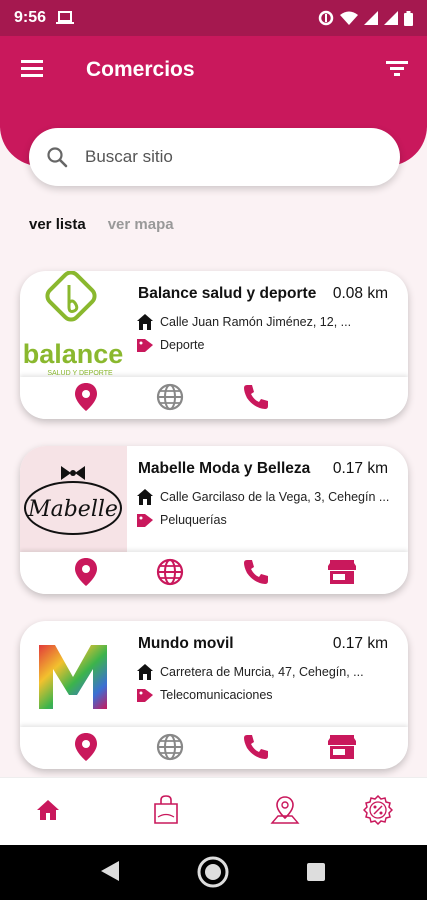  What do you see at coordinates (65, 17) in the screenshot?
I see `laptop-icon` at bounding box center [65, 17].